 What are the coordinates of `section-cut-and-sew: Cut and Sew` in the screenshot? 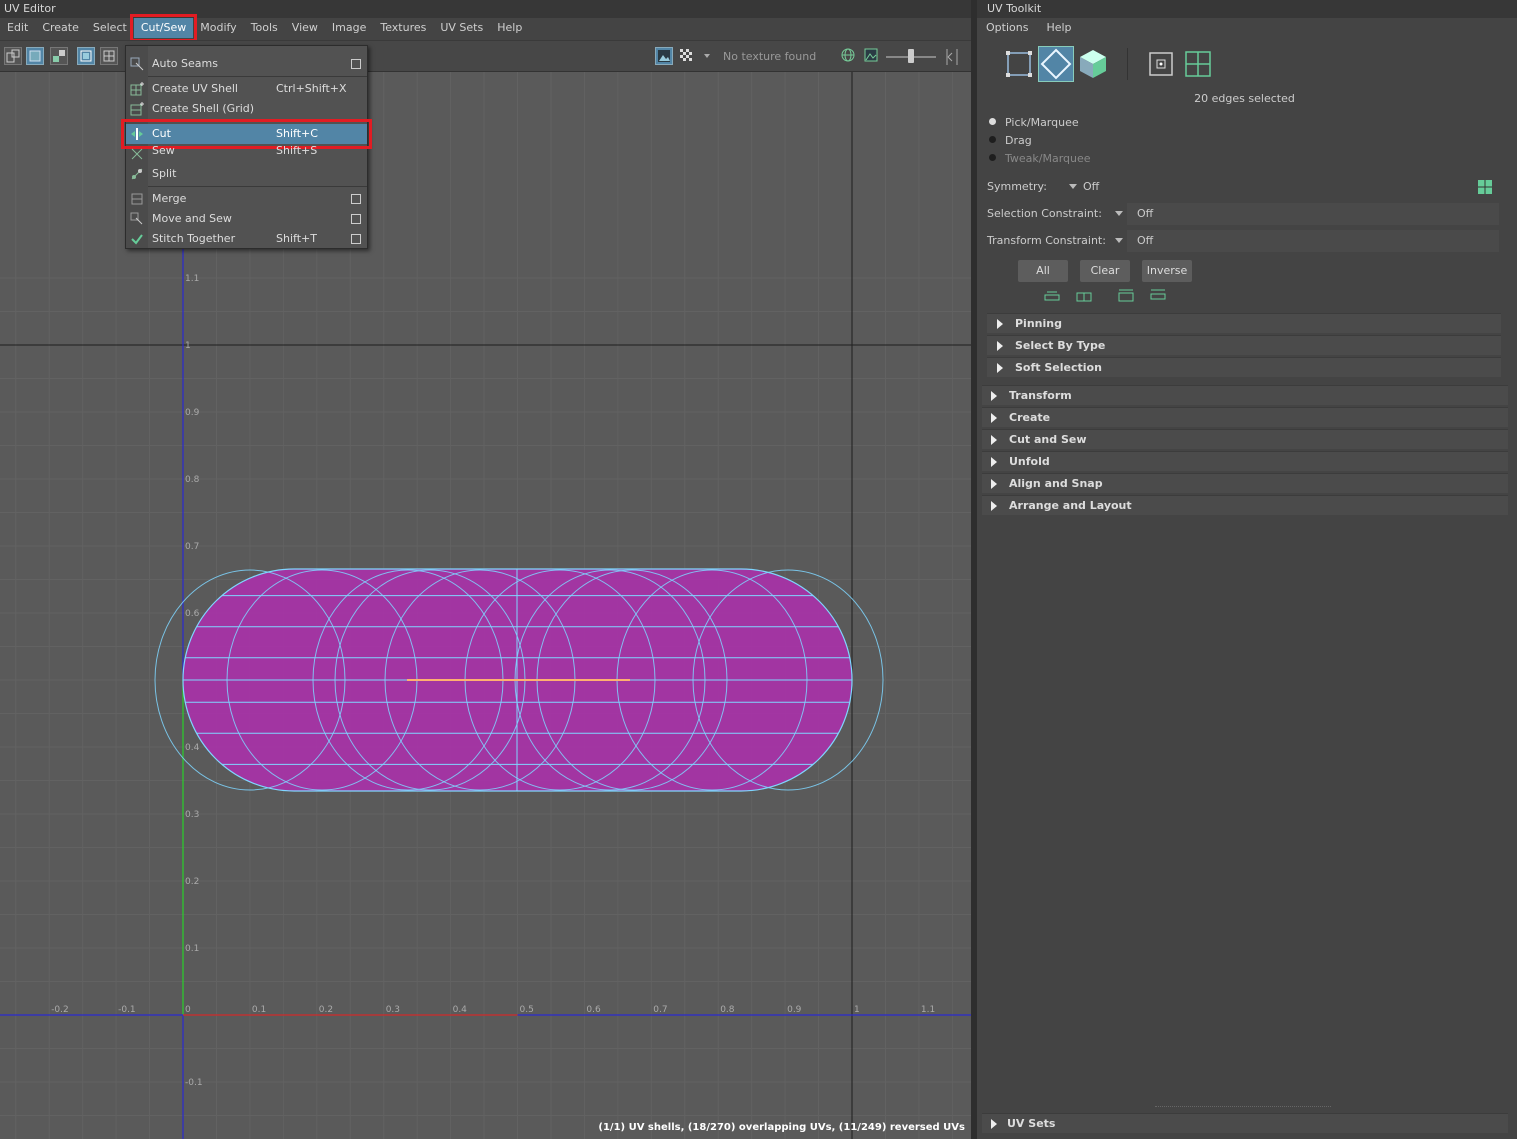 It's located at (1245, 439).